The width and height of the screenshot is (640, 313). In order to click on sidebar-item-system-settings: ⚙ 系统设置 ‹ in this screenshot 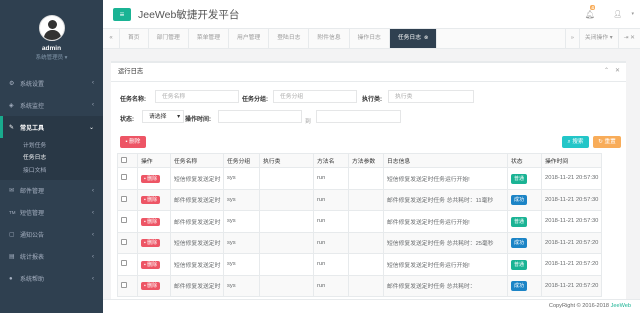, I will do `click(51, 83)`.